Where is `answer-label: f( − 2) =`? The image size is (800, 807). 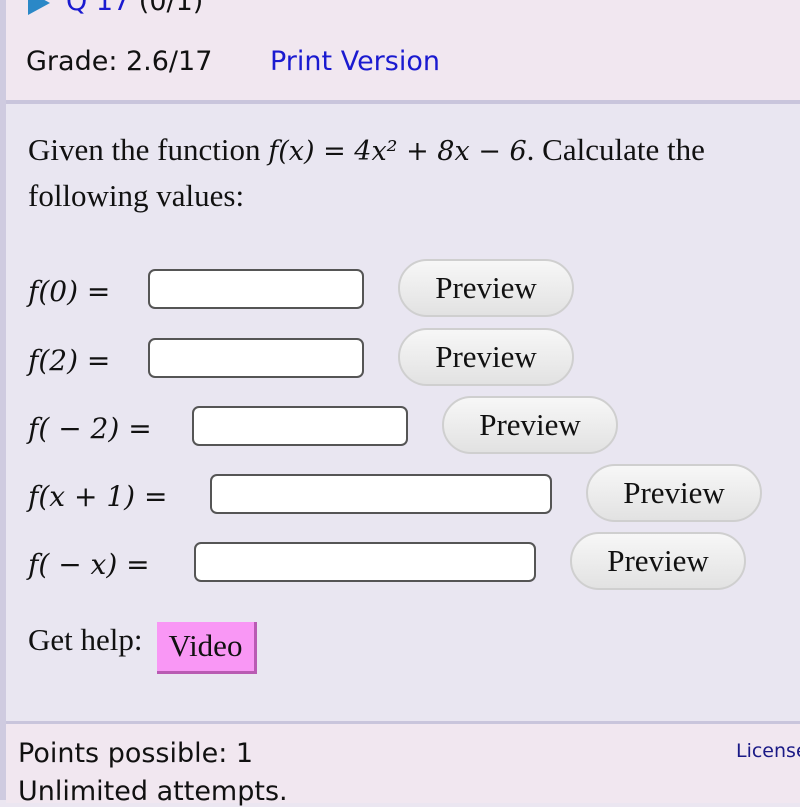 answer-label: f( − 2) = is located at coordinates (90, 428).